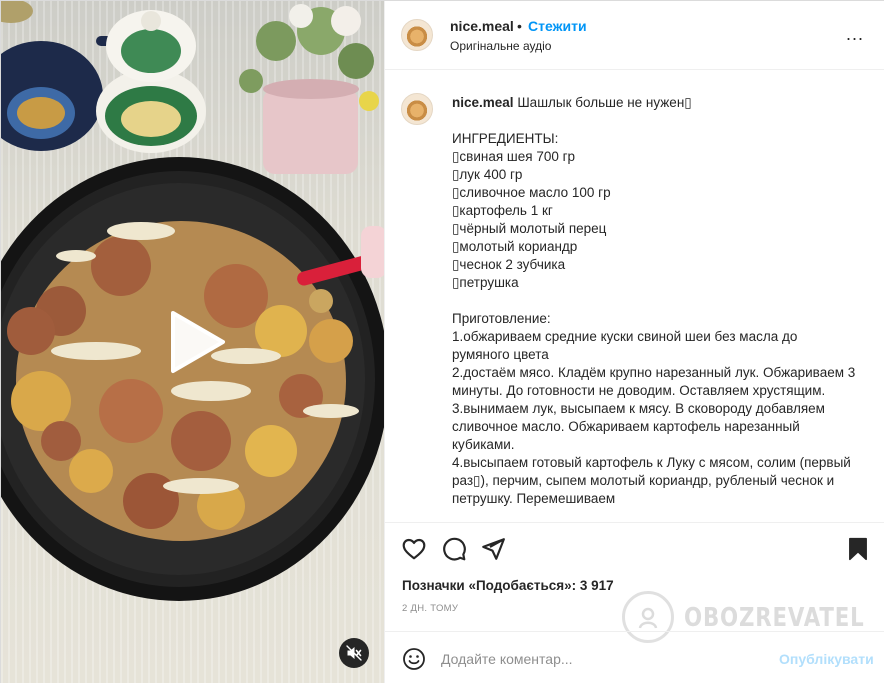 The height and width of the screenshot is (683, 884). What do you see at coordinates (508, 585) in the screenshot?
I see `likes-count: Позначки «Подобається»: 3 917` at bounding box center [508, 585].